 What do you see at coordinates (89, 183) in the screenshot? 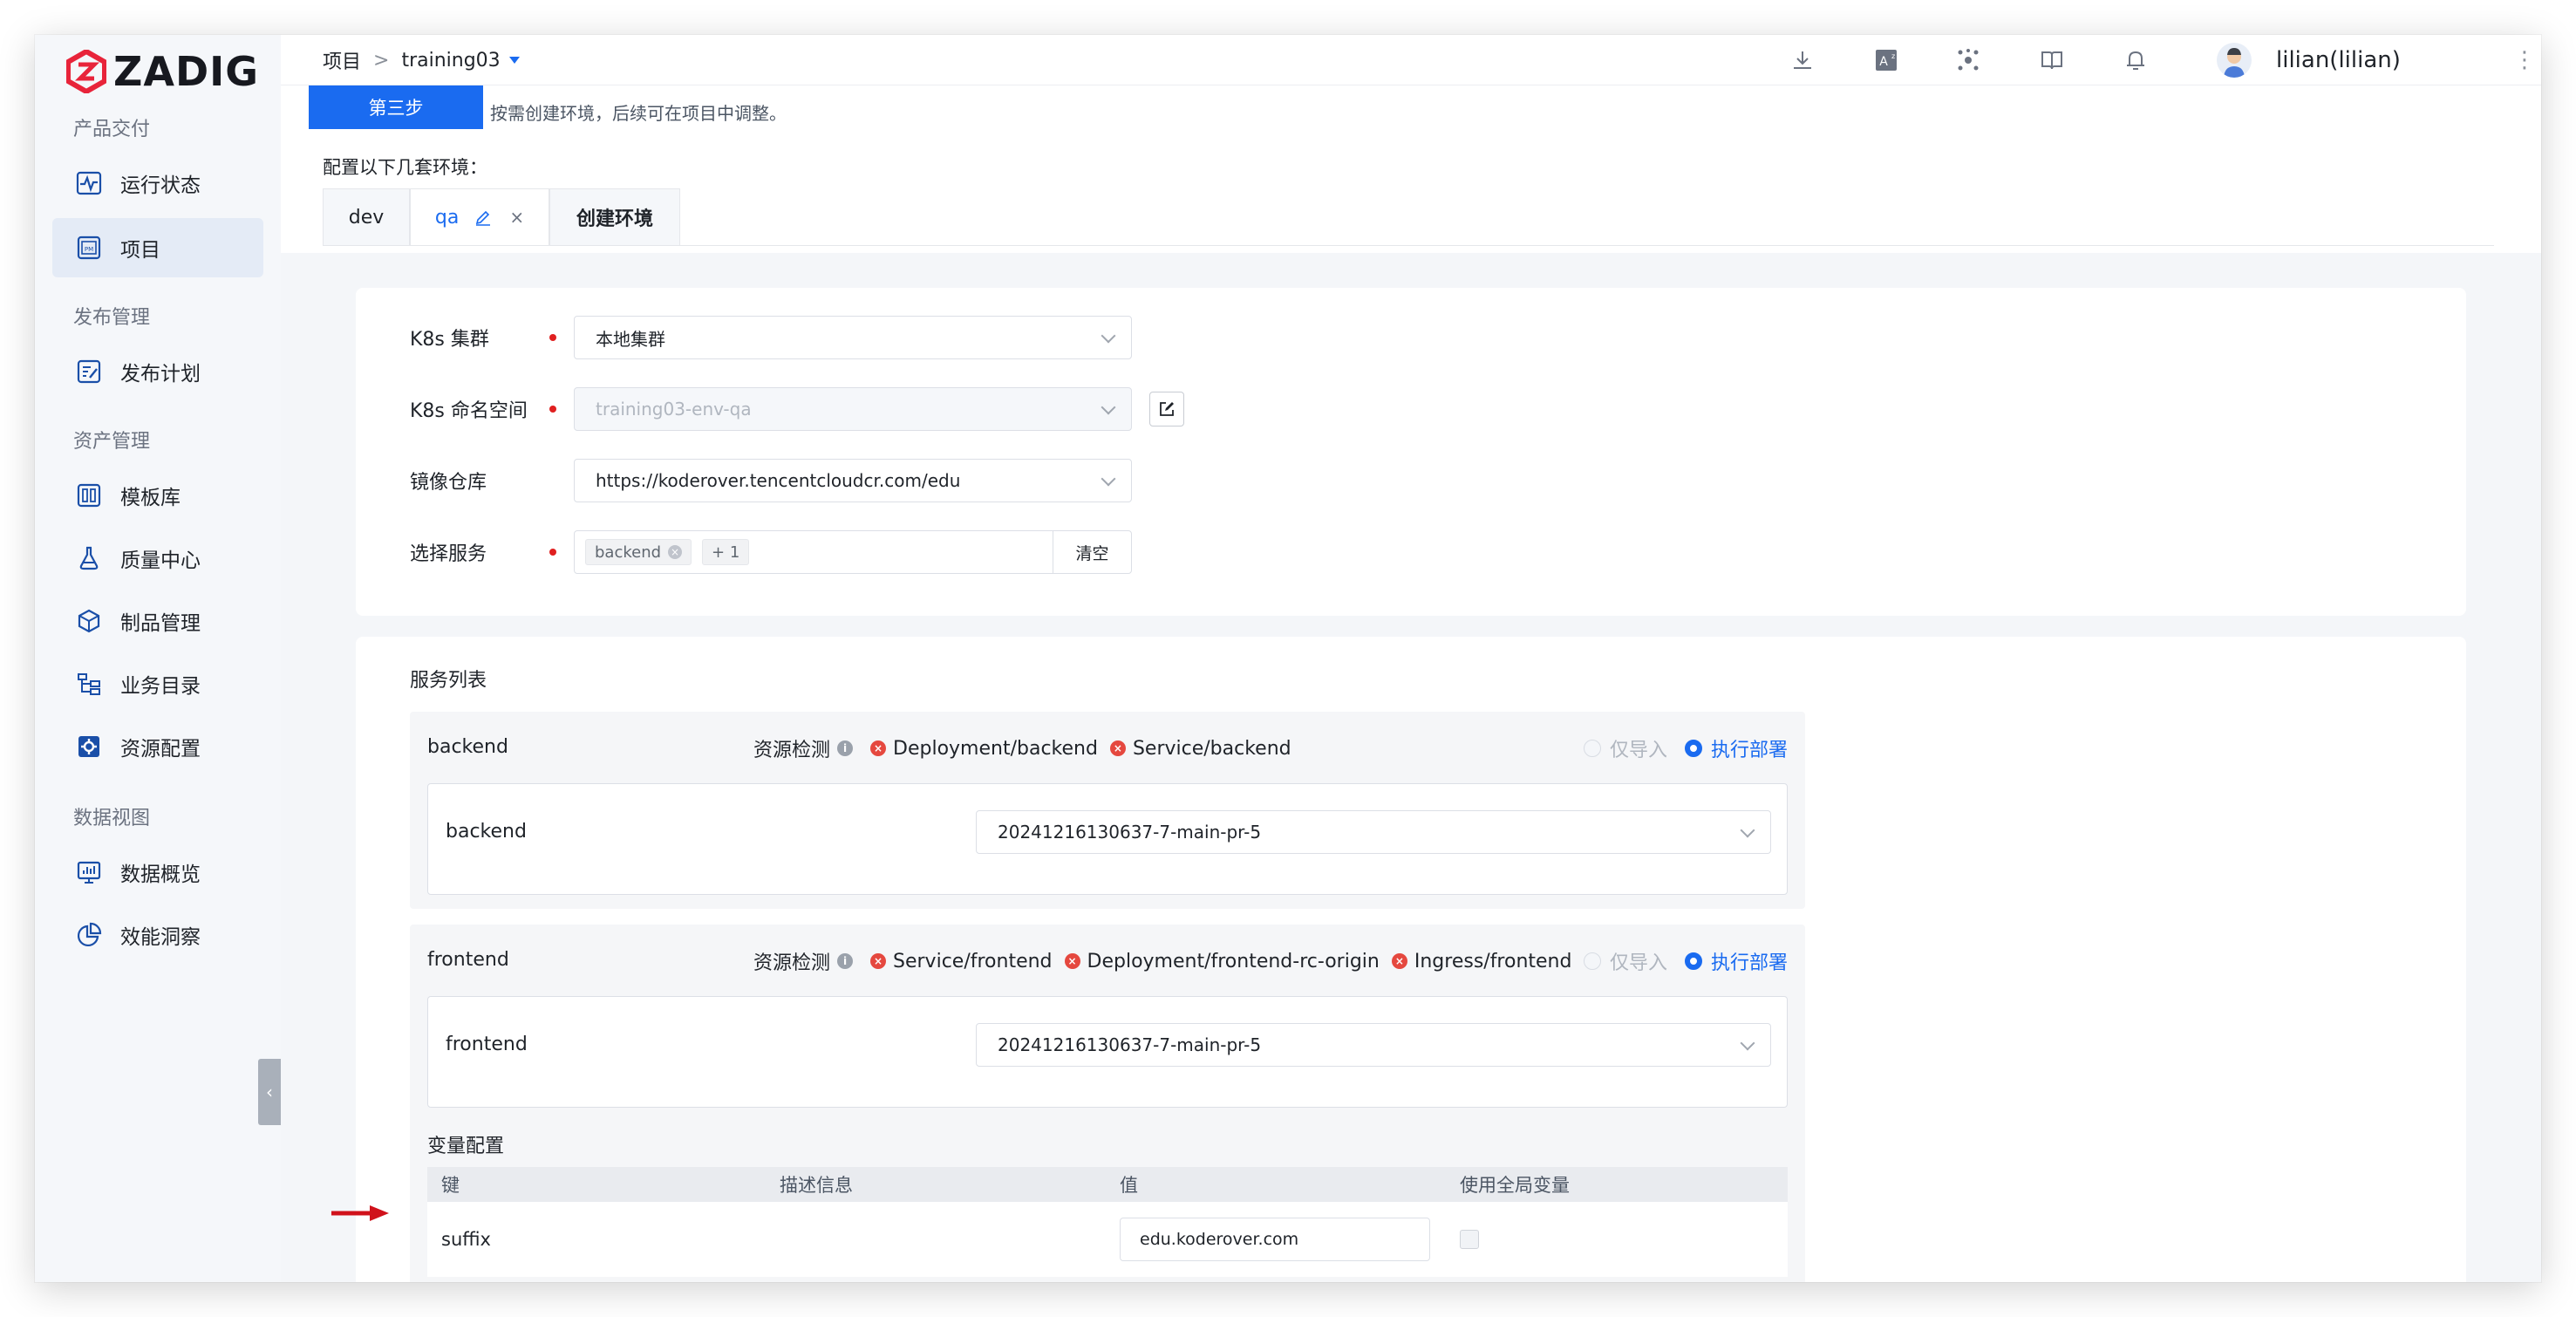
I see `pulse-icon` at bounding box center [89, 183].